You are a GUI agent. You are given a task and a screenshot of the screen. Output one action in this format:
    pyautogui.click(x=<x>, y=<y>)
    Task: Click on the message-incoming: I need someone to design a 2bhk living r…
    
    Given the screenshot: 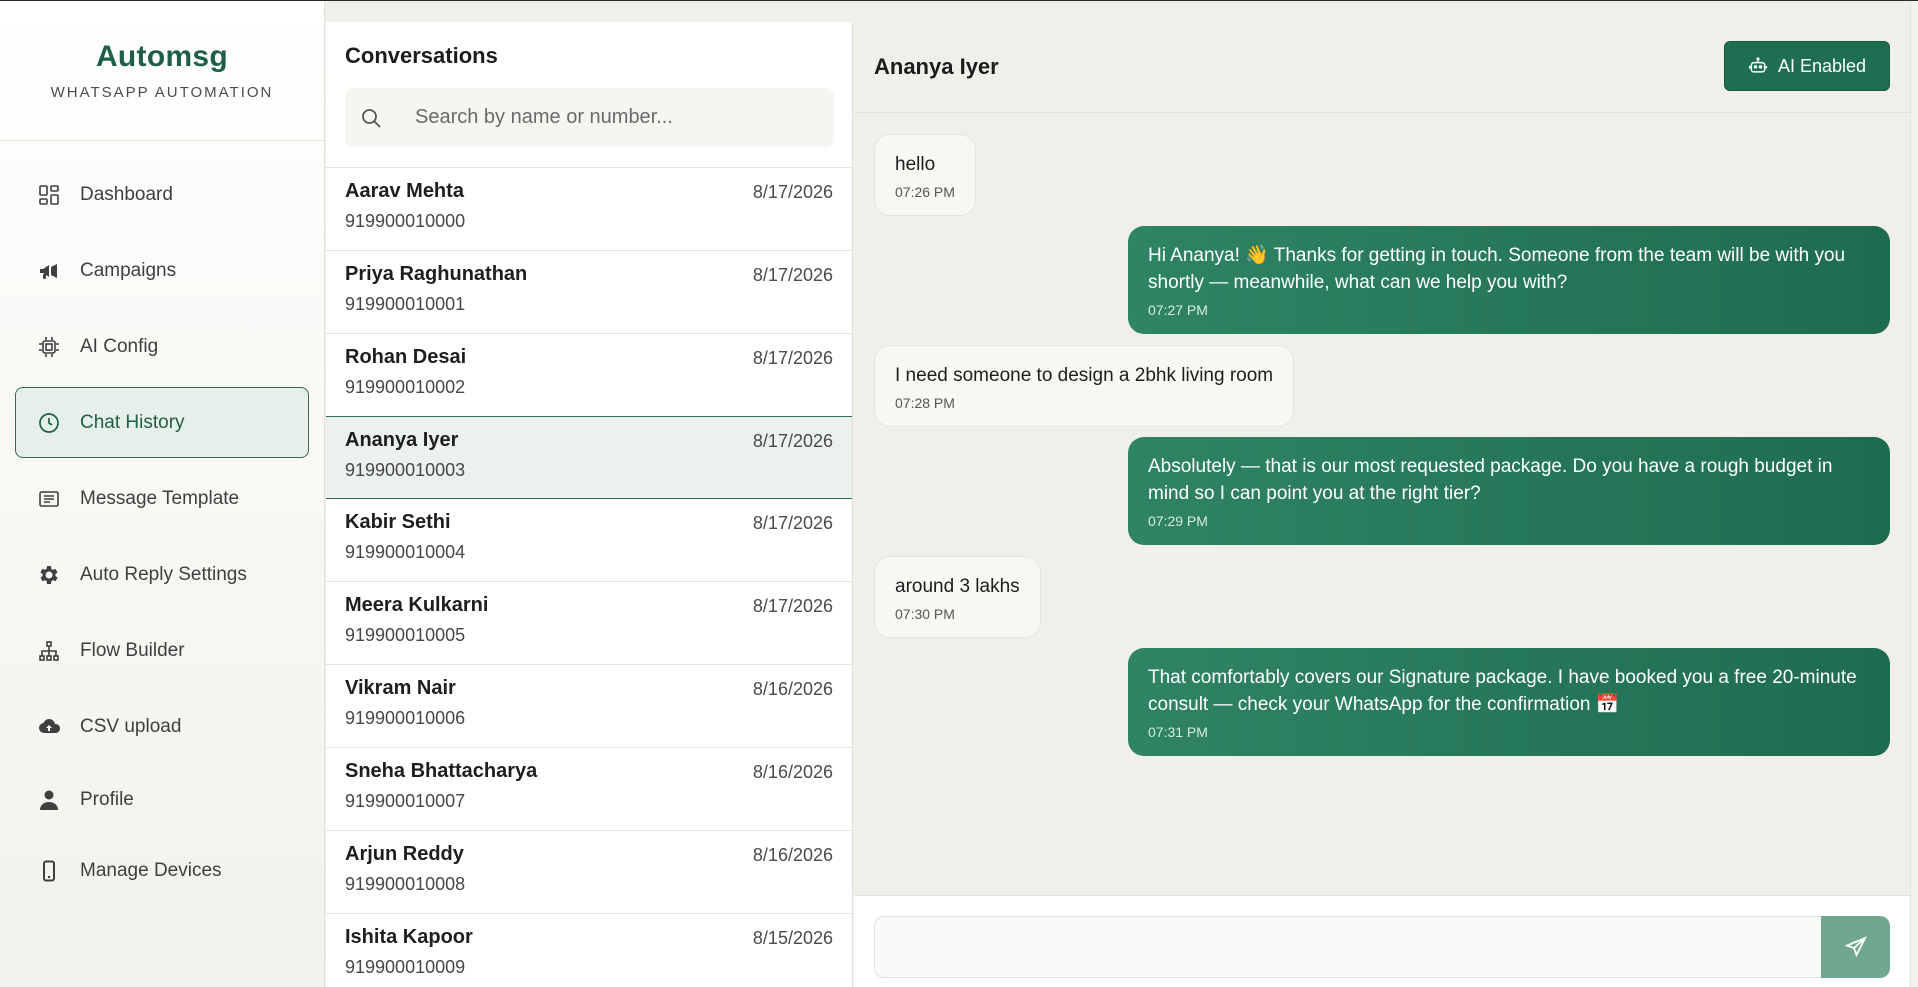 What is the action you would take?
    pyautogui.click(x=1084, y=386)
    